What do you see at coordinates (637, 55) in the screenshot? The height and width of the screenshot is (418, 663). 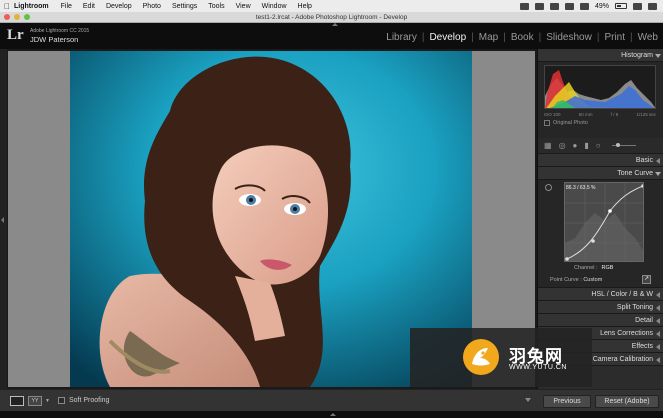 I see `histogram-label: Histogram` at bounding box center [637, 55].